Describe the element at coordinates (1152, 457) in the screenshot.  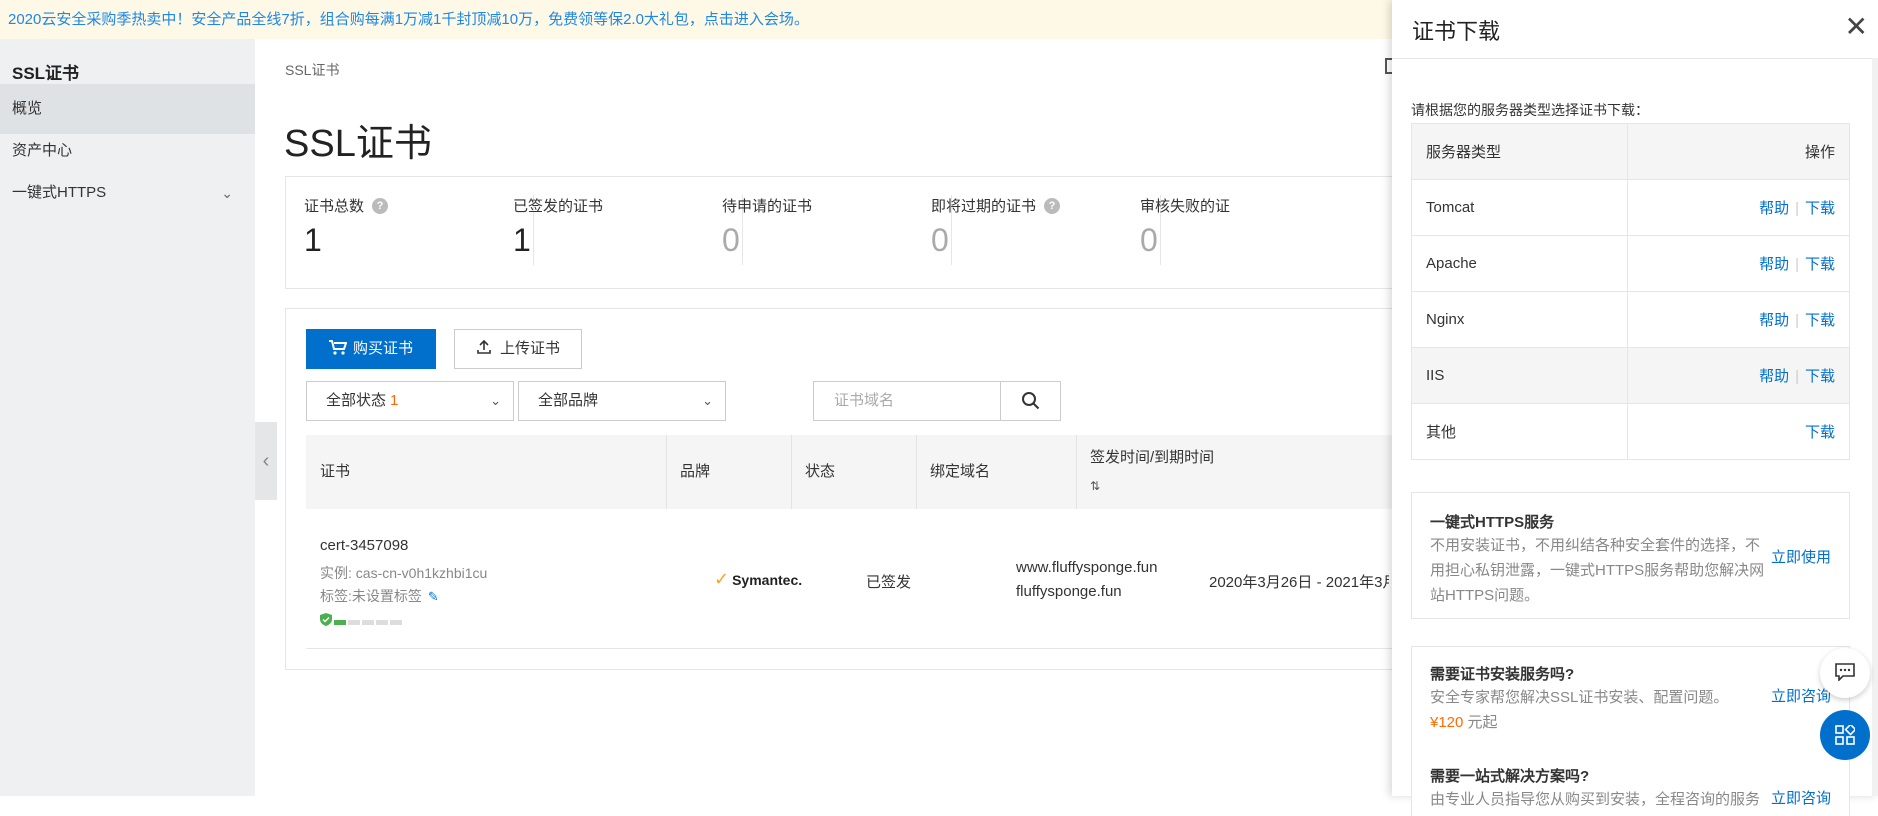
I see `dates-header-label: 签发时间/到期时间` at that location.